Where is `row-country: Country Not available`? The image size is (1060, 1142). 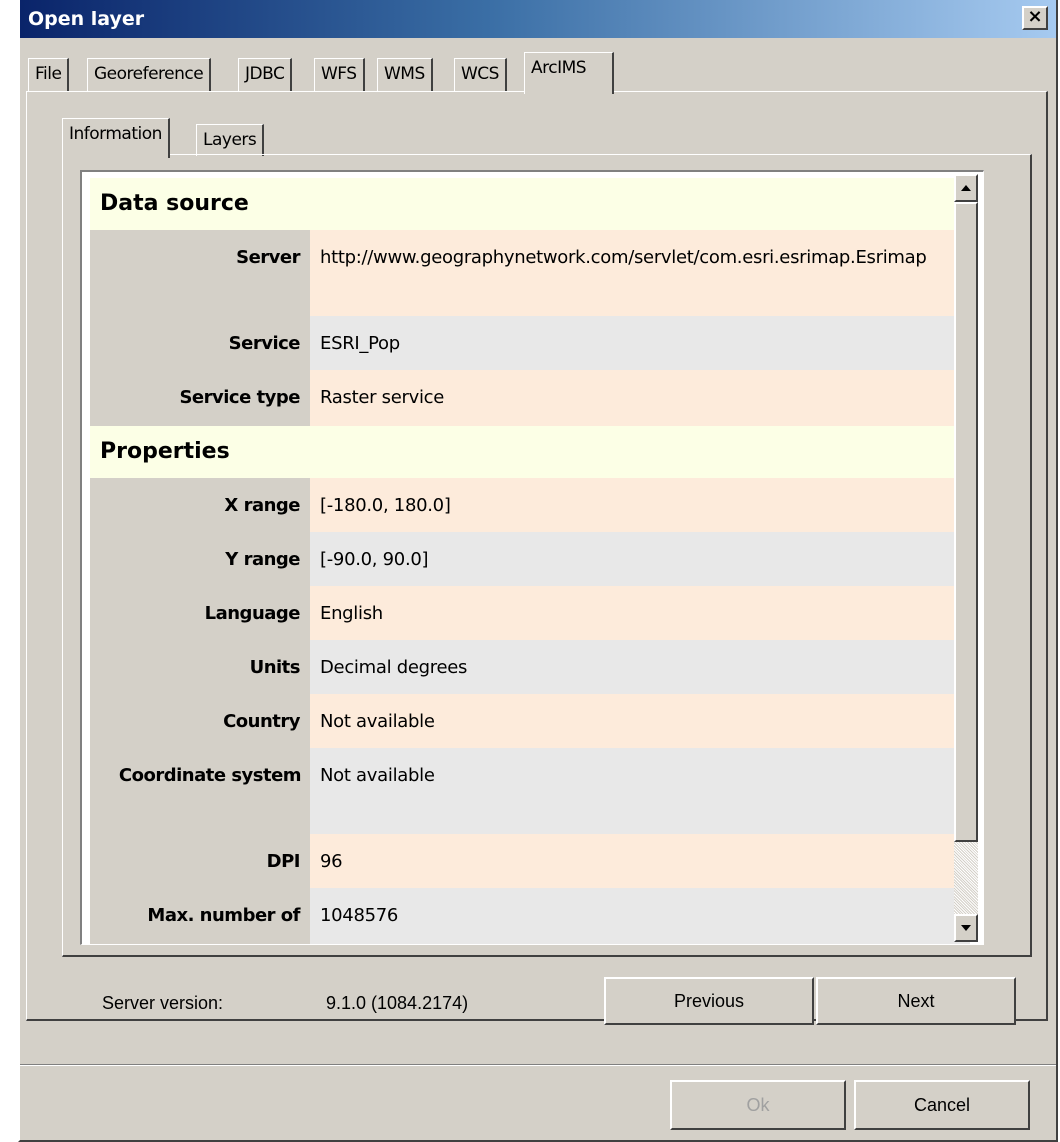 row-country: Country Not available is located at coordinates (530, 721).